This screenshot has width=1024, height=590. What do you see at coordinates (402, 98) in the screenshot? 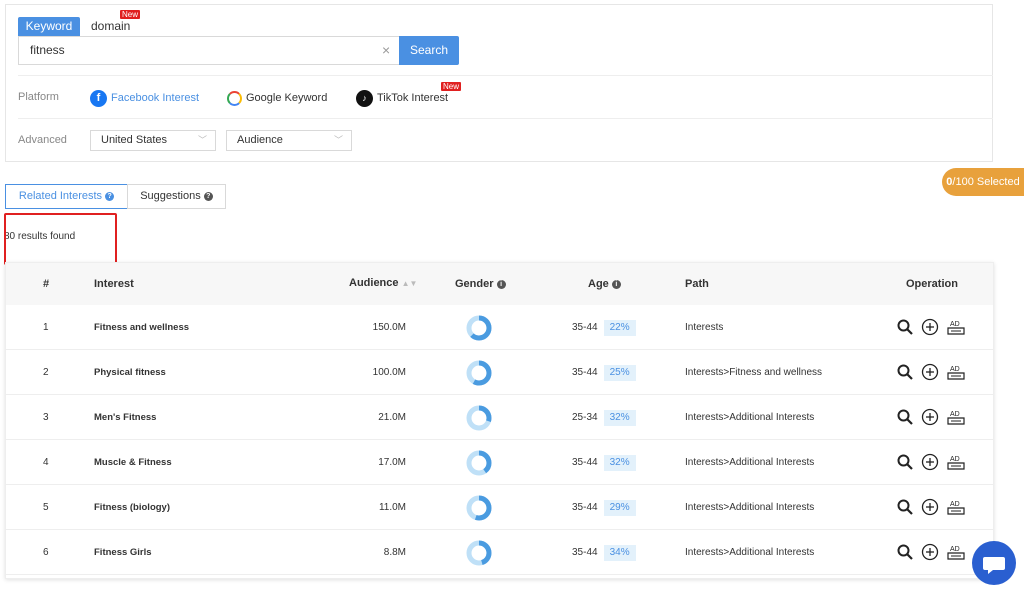
I see `platform-tiktok: ♪ TikTok Interest` at bounding box center [402, 98].